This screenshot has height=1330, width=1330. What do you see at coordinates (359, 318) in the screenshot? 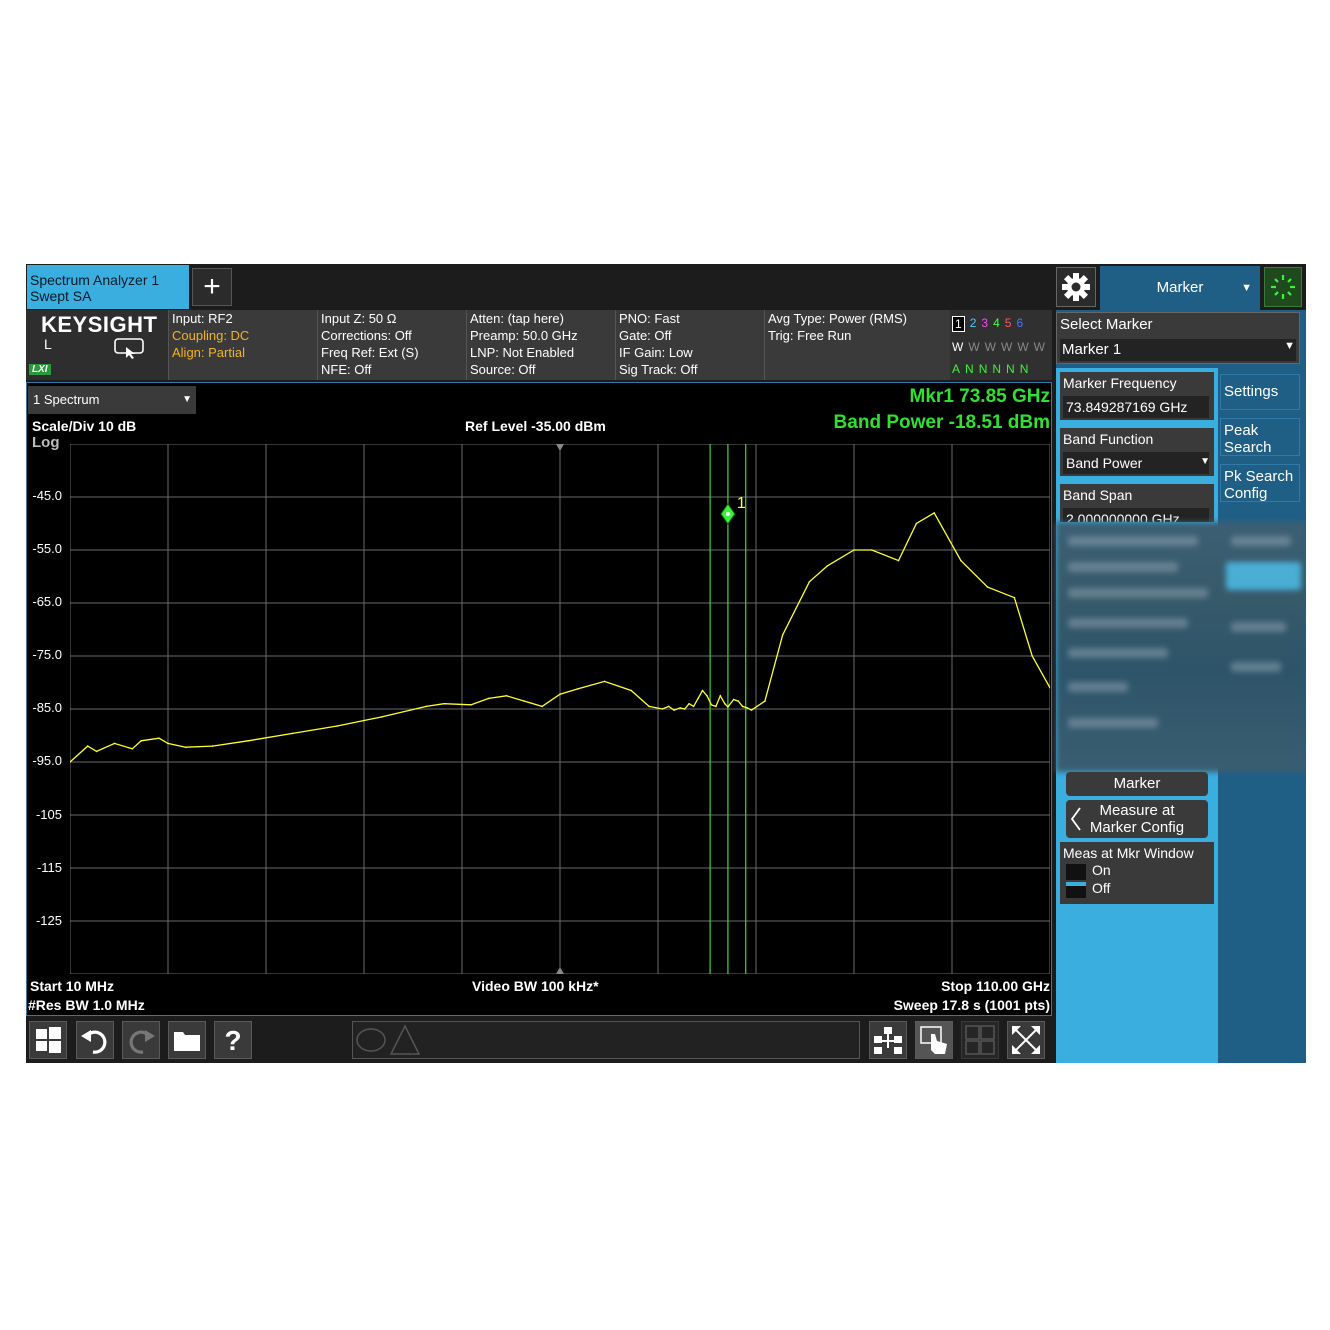
I see `info-input-z: Input Z: 50 Ω` at bounding box center [359, 318].